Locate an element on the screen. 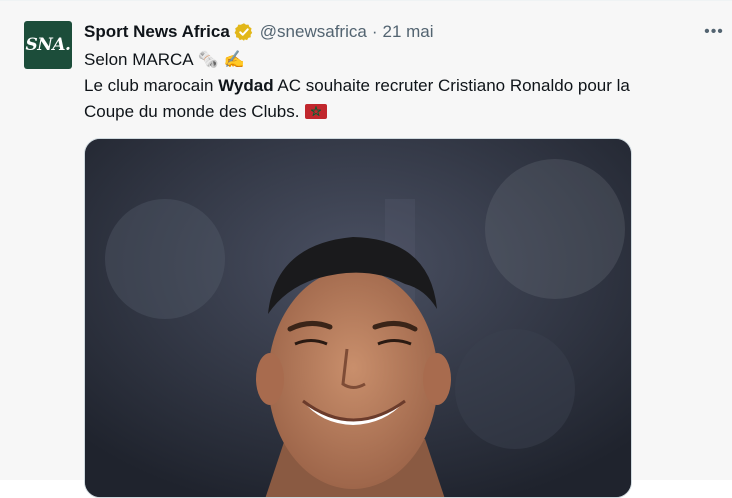 The height and width of the screenshot is (498, 732). more-options-button: ••• is located at coordinates (714, 32).